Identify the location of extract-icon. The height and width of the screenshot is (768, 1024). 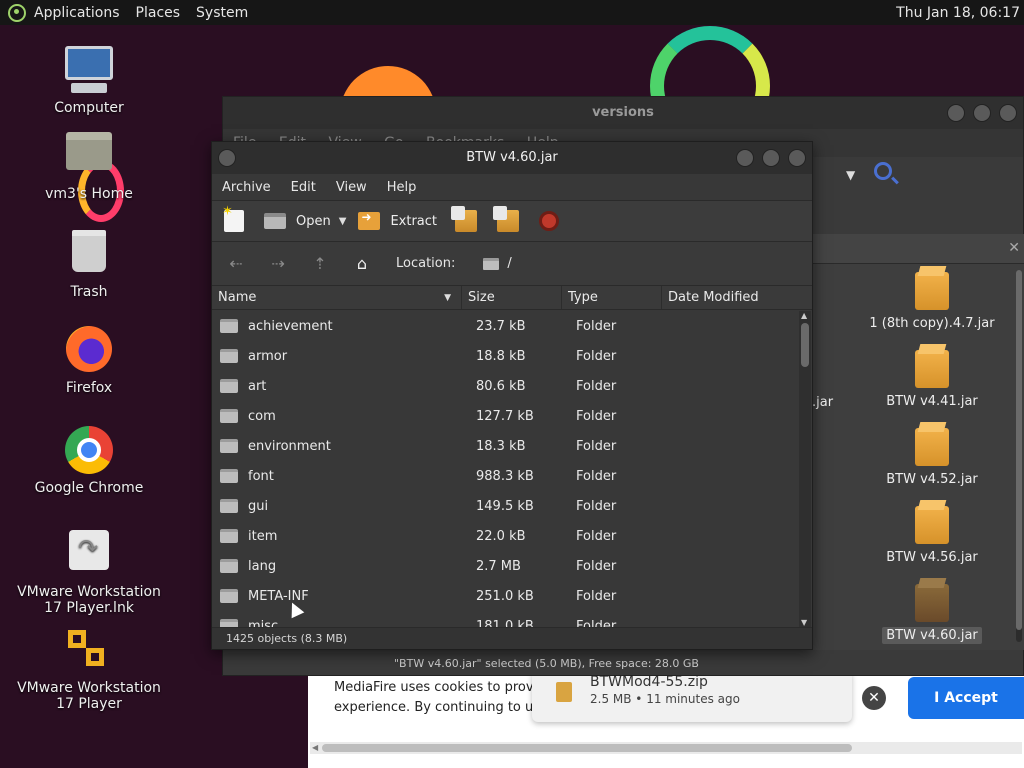
(369, 220).